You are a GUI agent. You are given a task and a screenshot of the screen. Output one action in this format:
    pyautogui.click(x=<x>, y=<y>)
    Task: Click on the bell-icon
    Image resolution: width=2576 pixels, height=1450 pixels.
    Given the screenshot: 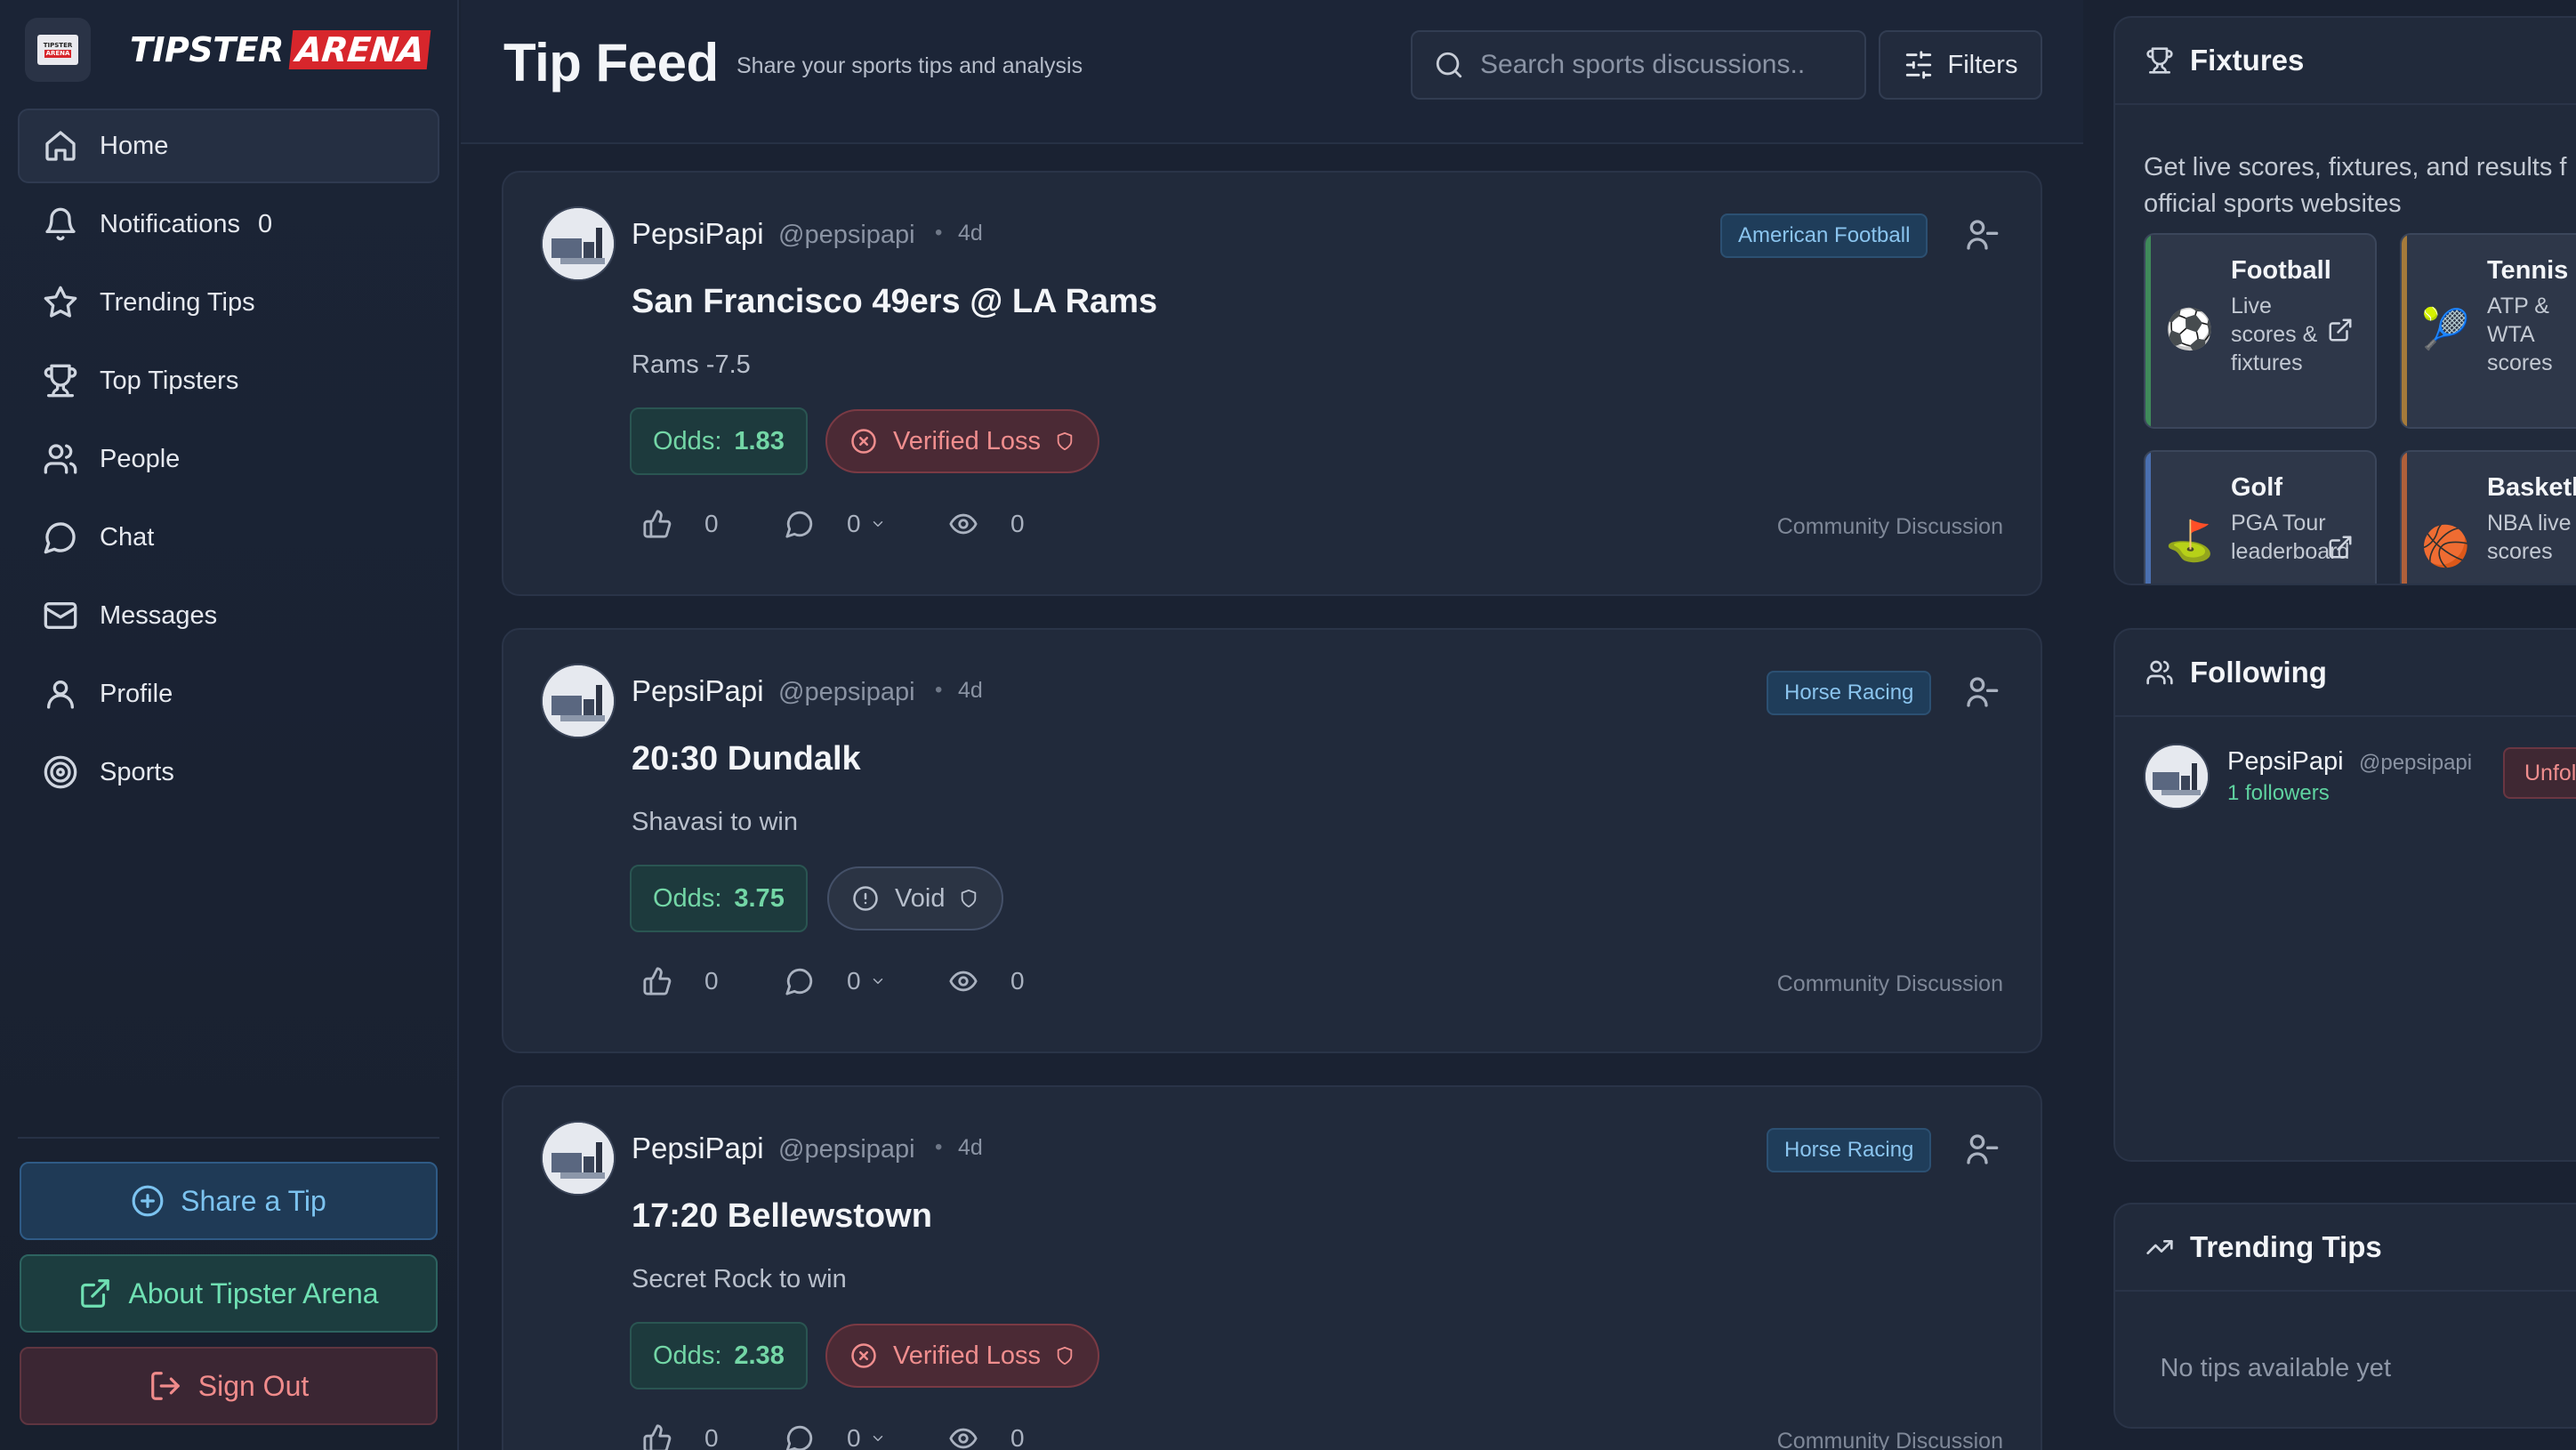 What is the action you would take?
    pyautogui.click(x=60, y=224)
    